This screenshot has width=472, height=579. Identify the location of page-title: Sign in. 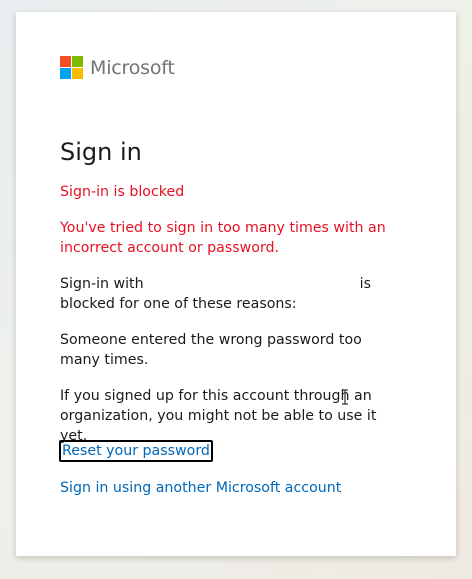
(101, 152).